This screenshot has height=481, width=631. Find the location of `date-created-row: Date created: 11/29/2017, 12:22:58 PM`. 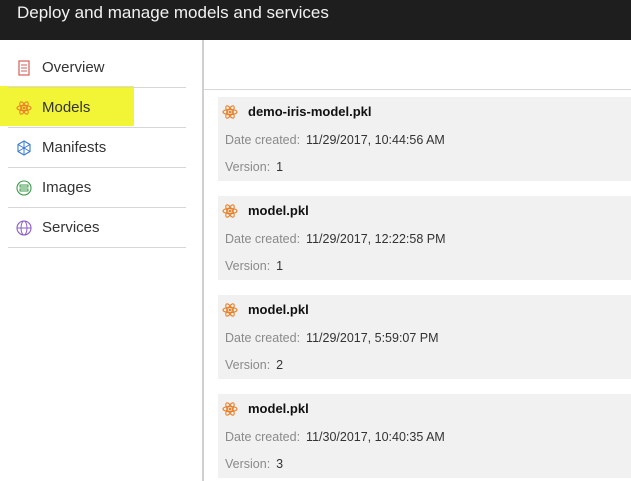

date-created-row: Date created: 11/29/2017, 12:22:58 PM is located at coordinates (335, 239).